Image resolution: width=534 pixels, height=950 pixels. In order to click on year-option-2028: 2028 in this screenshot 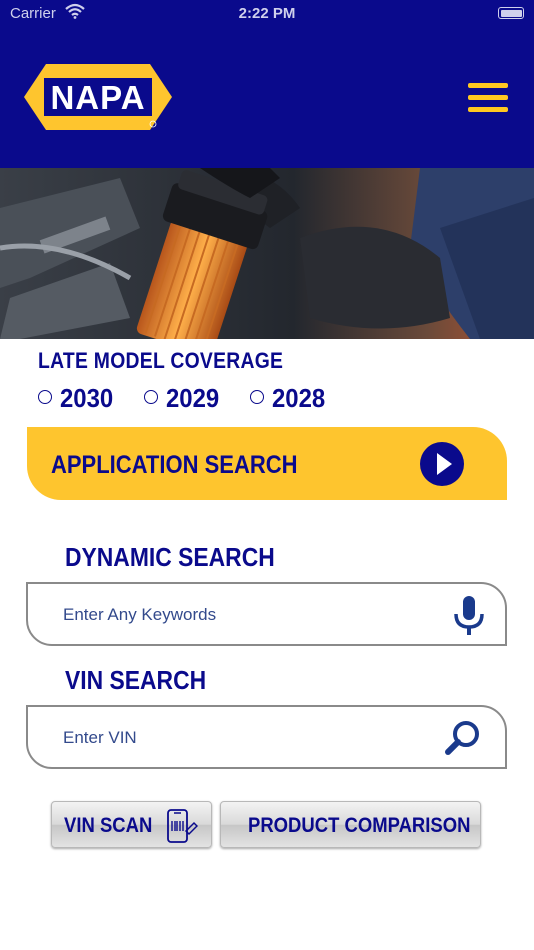, I will do `click(290, 398)`.